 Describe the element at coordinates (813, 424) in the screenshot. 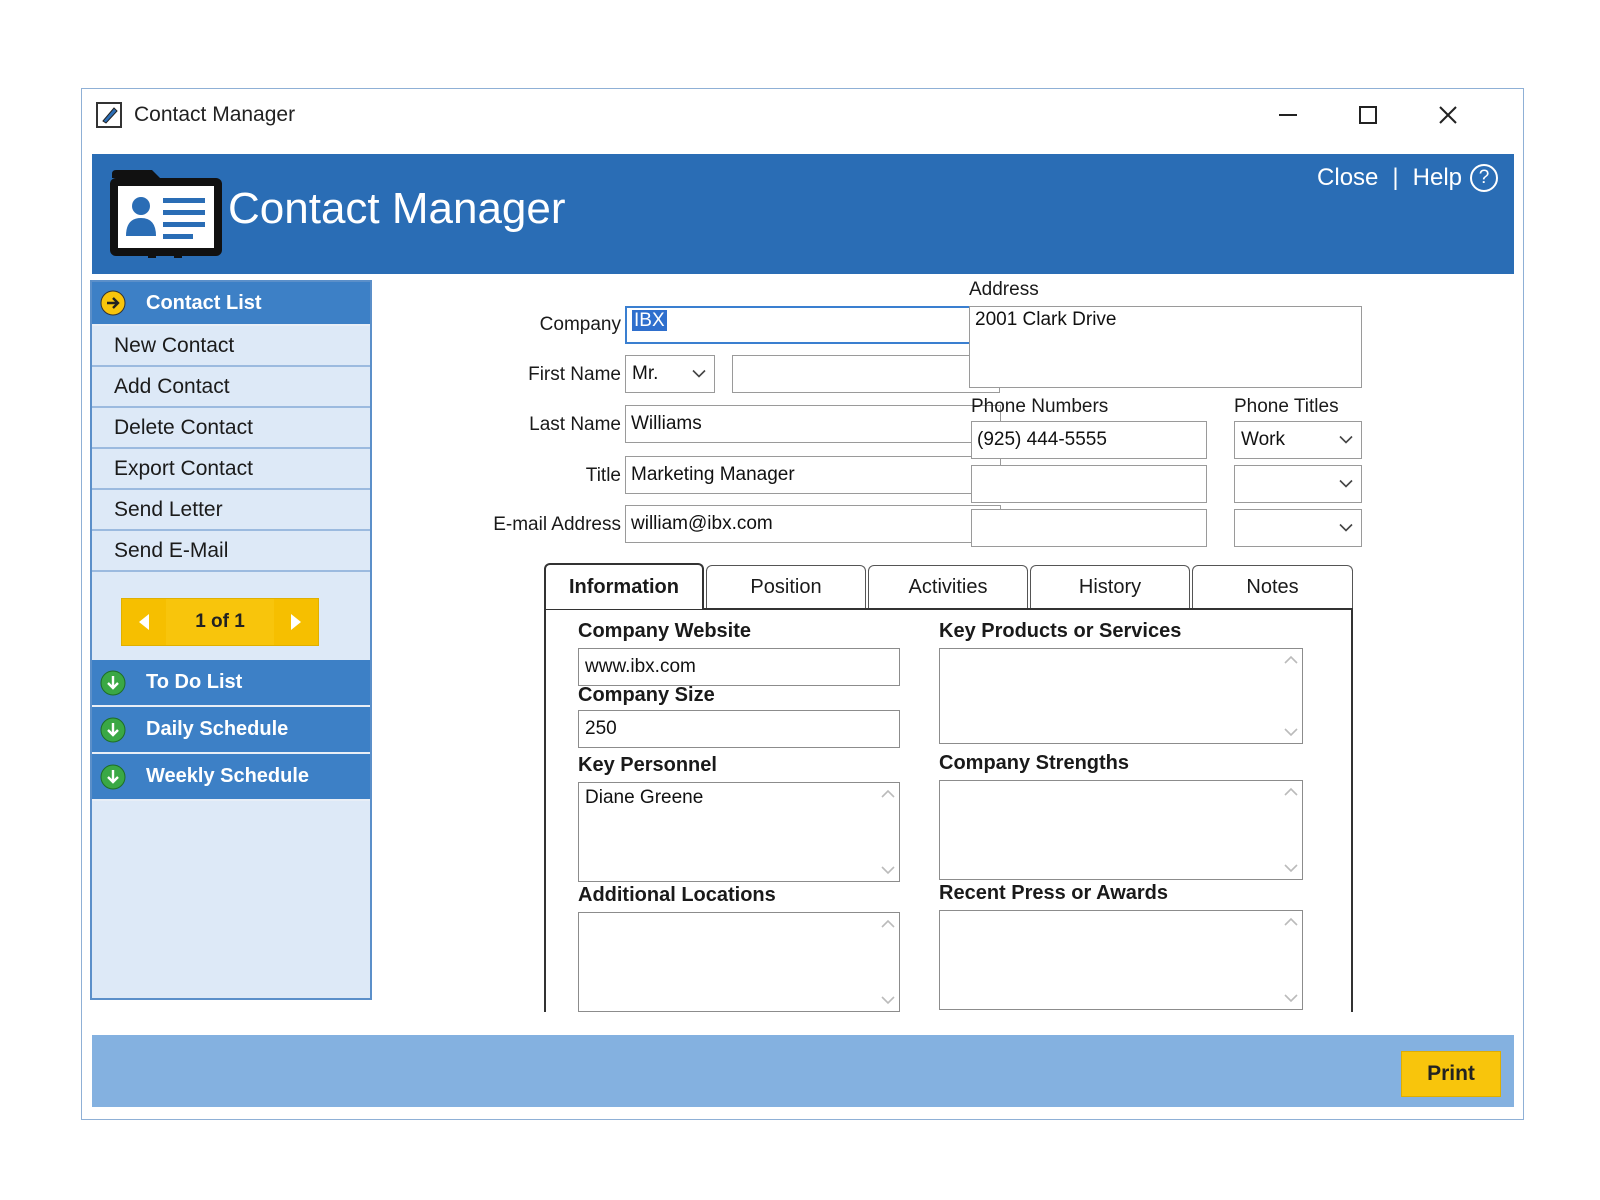

I see `last-name-input` at that location.